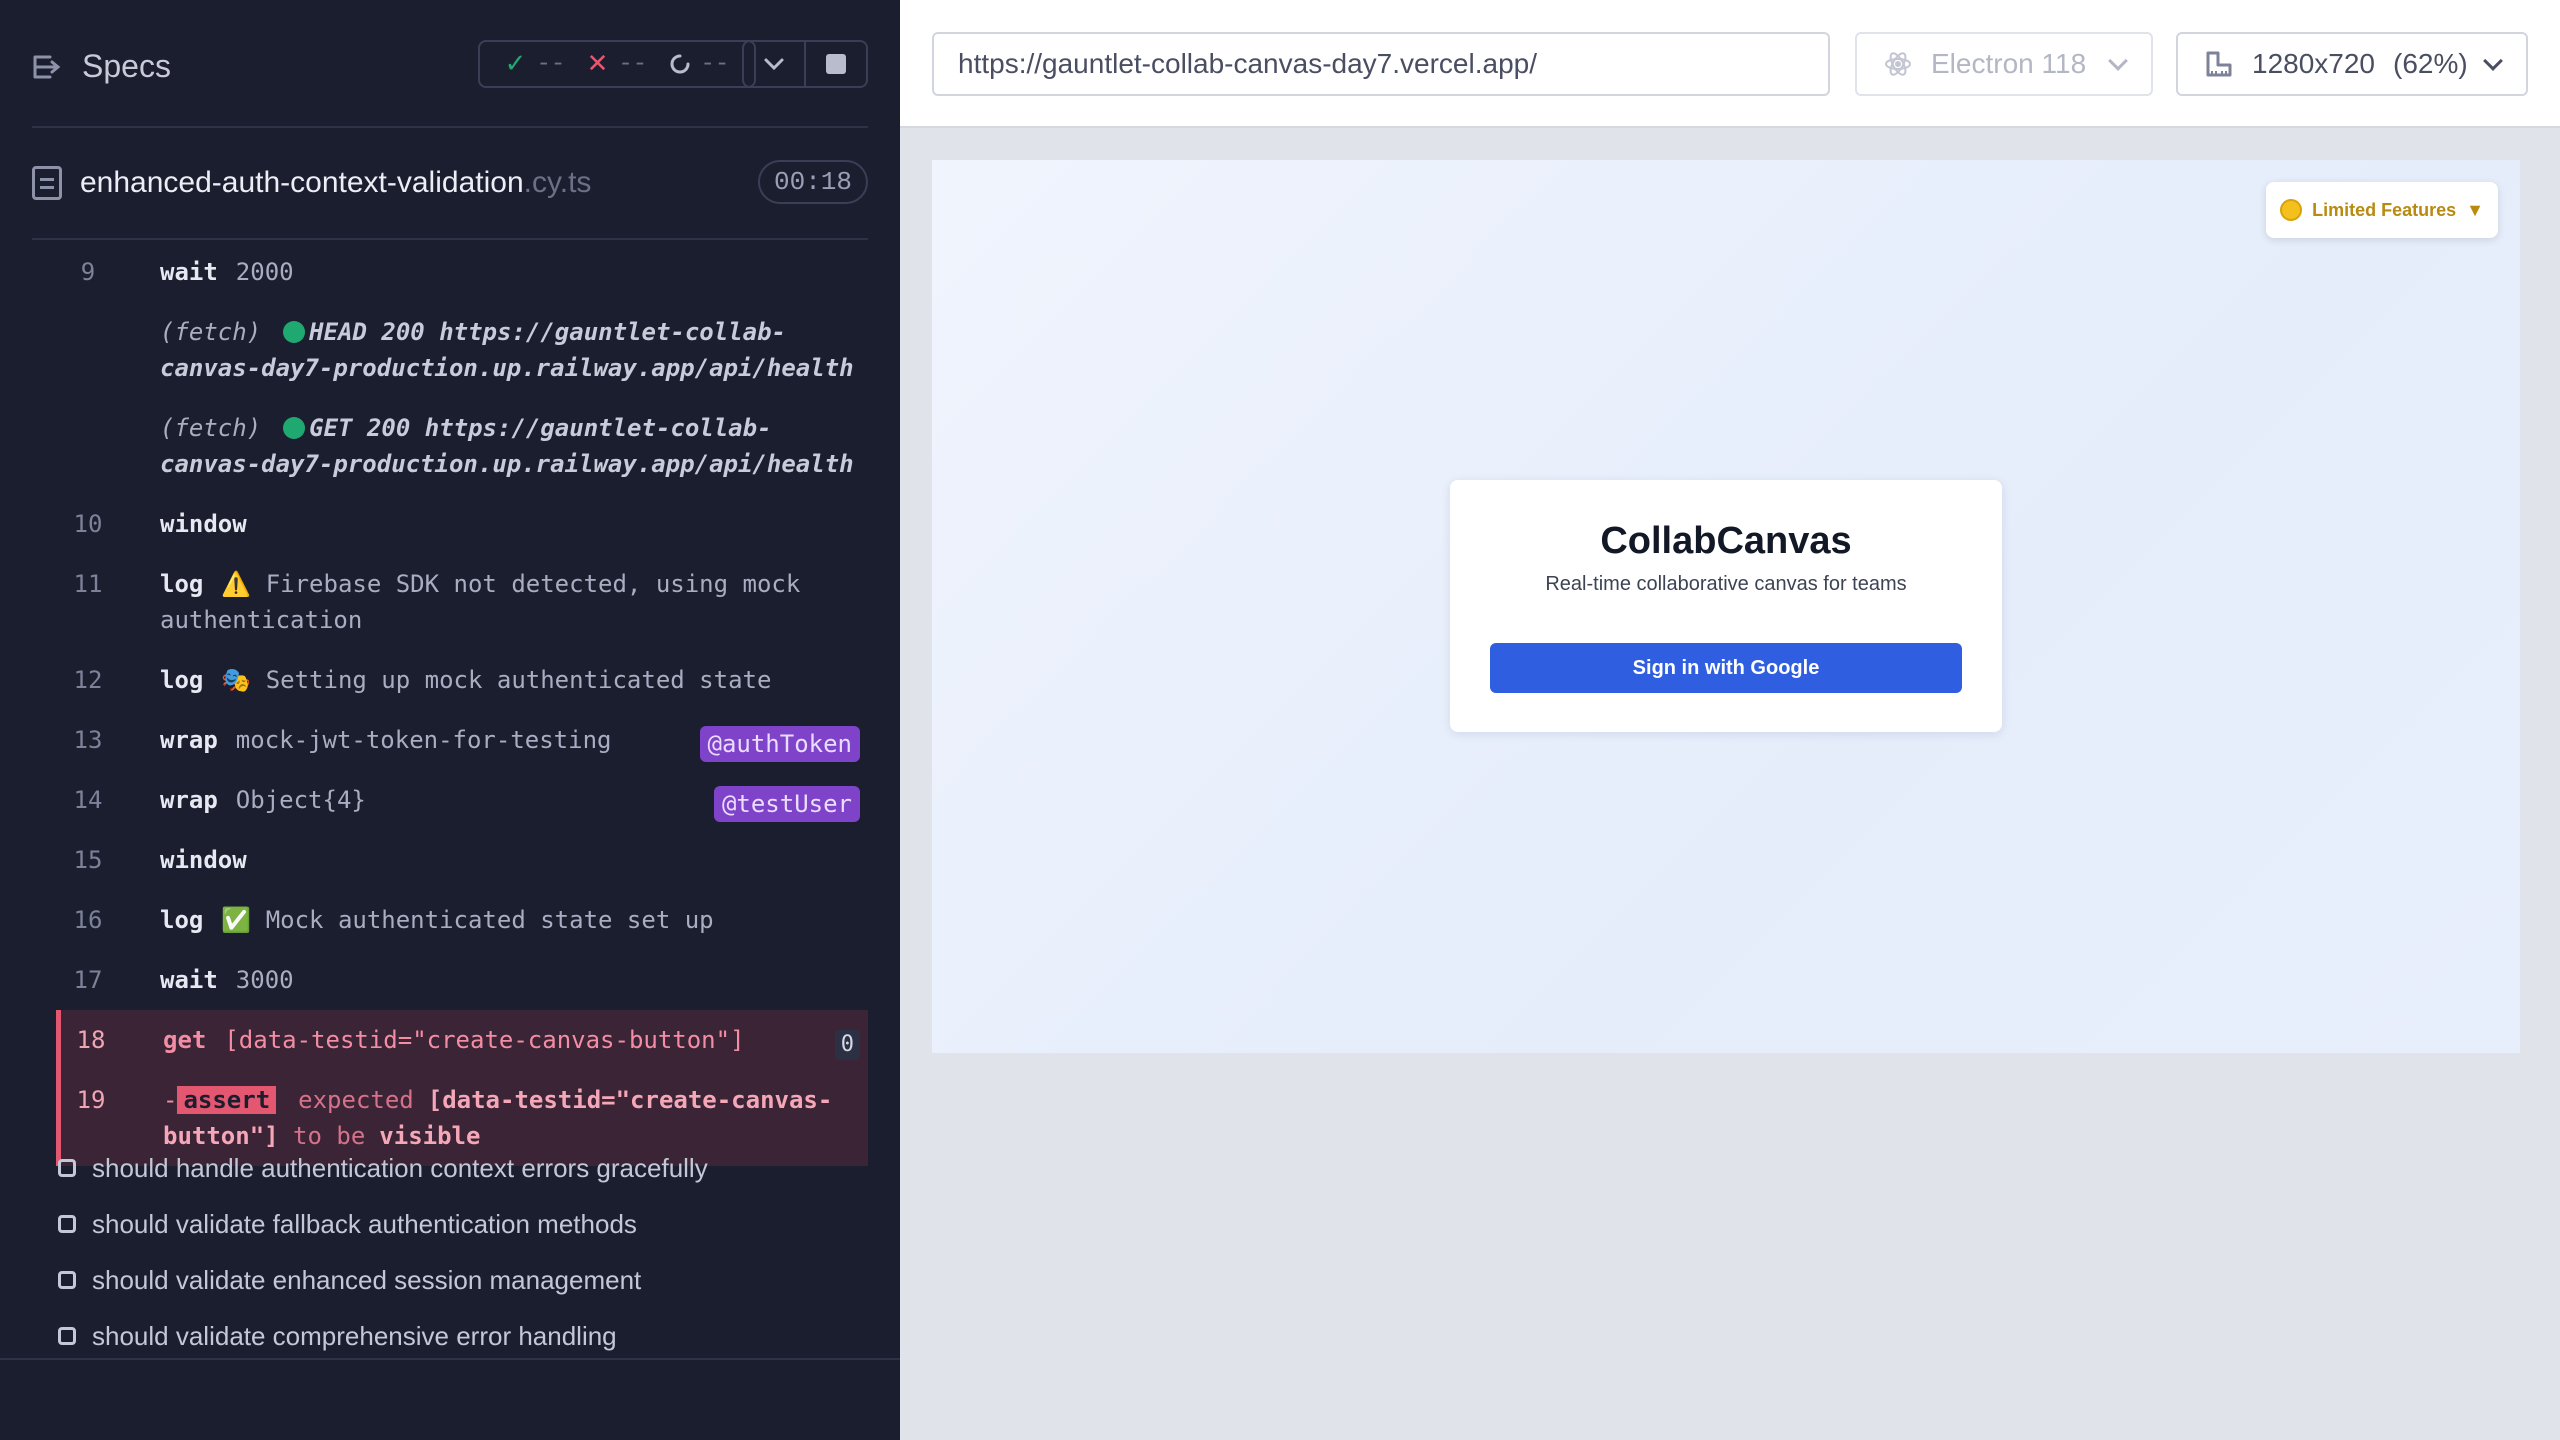 This screenshot has width=2560, height=1440. What do you see at coordinates (88, 800) in the screenshot?
I see `command-number: 14` at bounding box center [88, 800].